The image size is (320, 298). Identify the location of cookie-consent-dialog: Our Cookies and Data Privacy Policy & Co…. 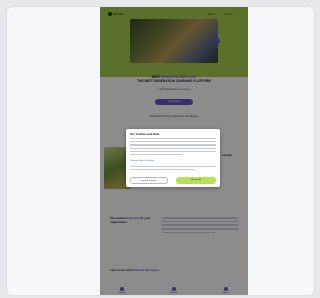
(173, 158).